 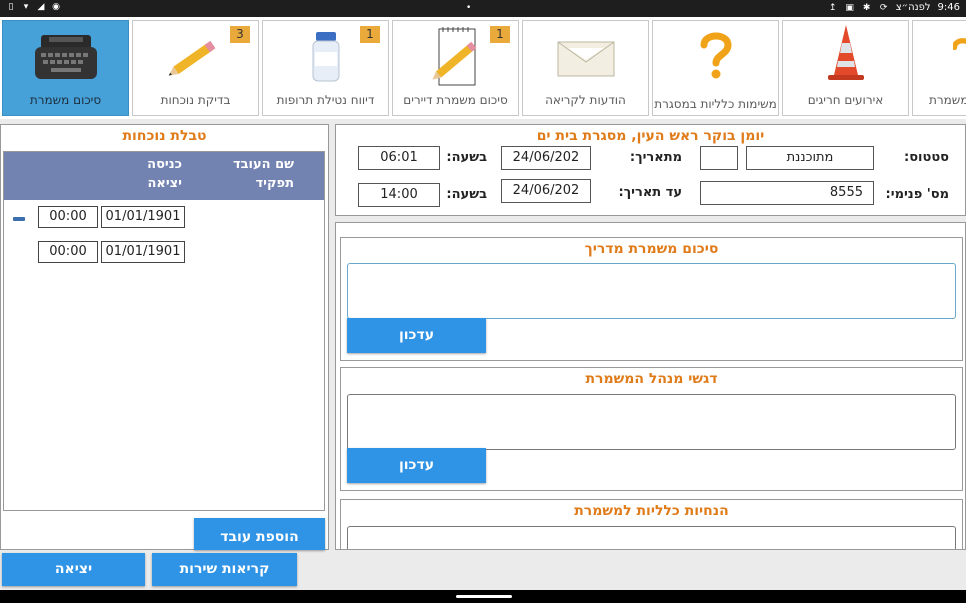 I want to click on tab-exceptional-events: אירועים חריגים, so click(x=845, y=68).